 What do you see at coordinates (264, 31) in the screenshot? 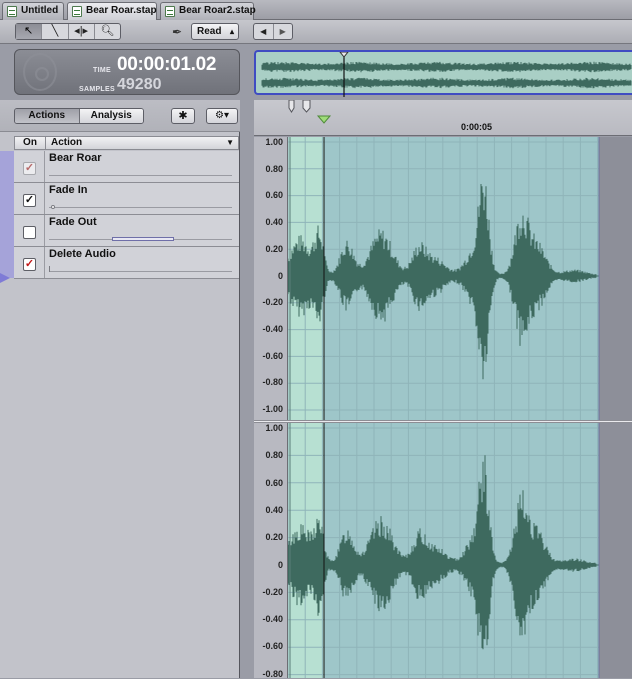
I see `back-arrow-icon: ◀` at bounding box center [264, 31].